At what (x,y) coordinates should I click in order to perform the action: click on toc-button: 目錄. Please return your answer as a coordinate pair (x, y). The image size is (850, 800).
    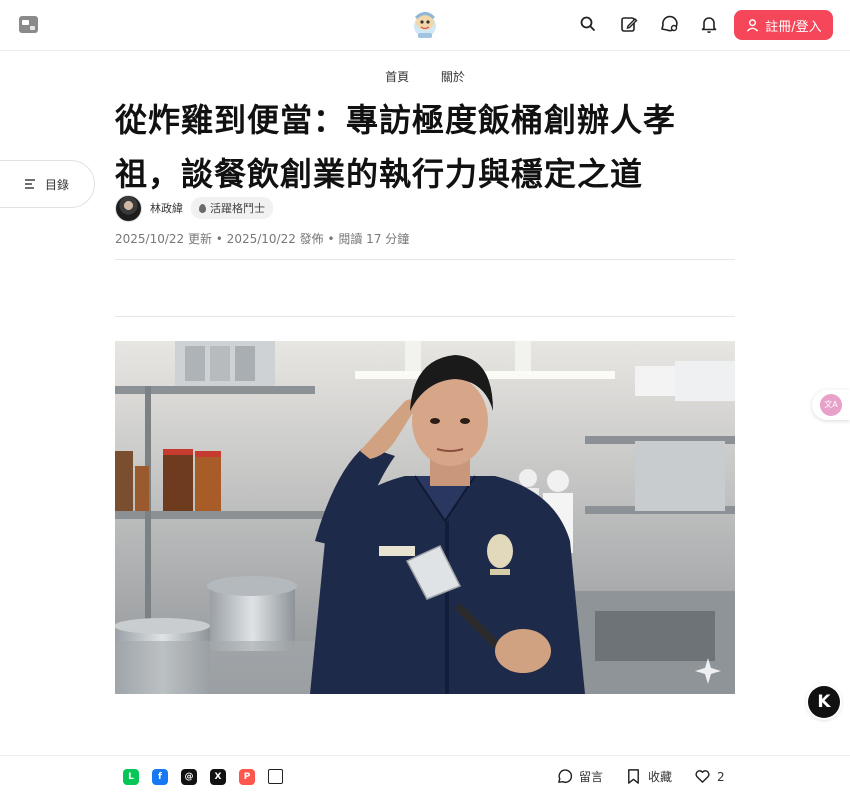
    Looking at the image, I should click on (47, 184).